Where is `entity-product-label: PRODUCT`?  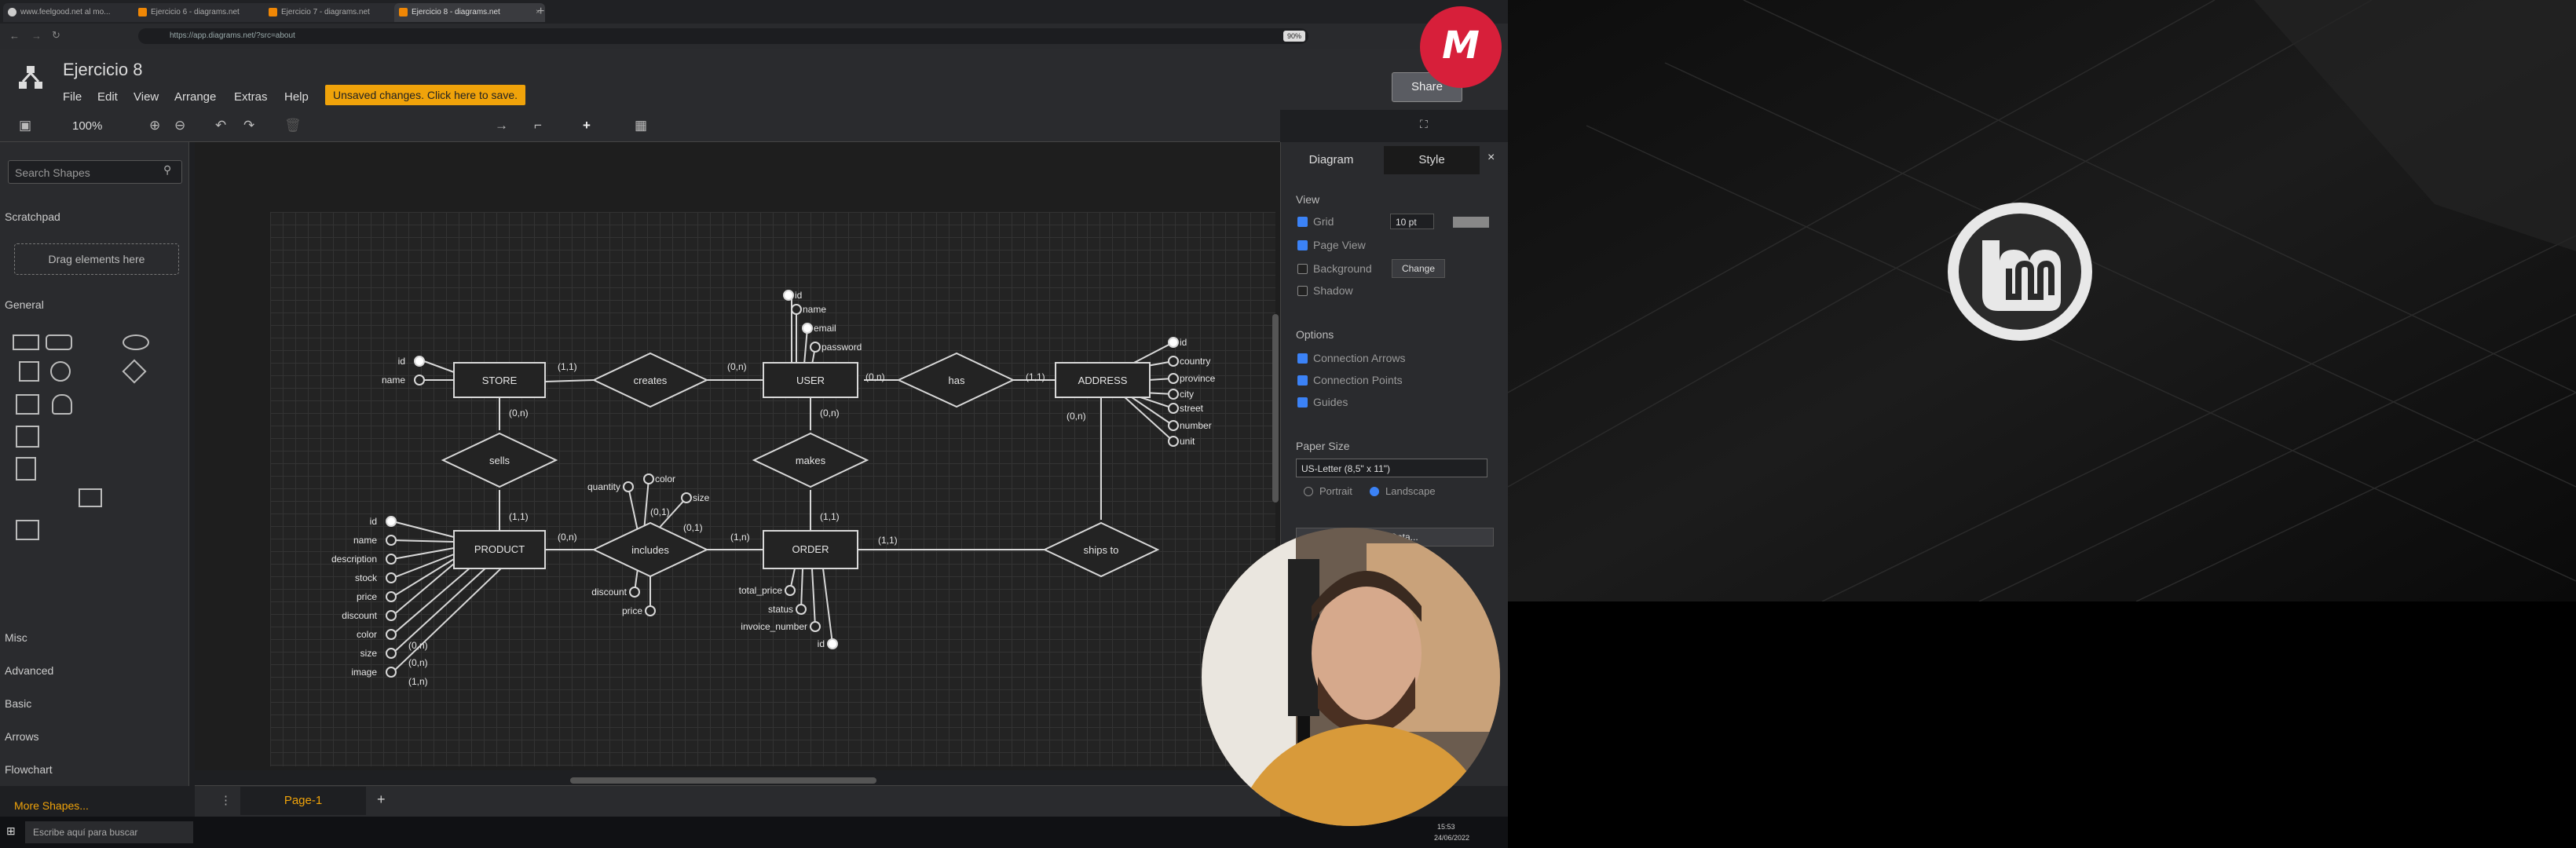 entity-product-label: PRODUCT is located at coordinates (500, 549).